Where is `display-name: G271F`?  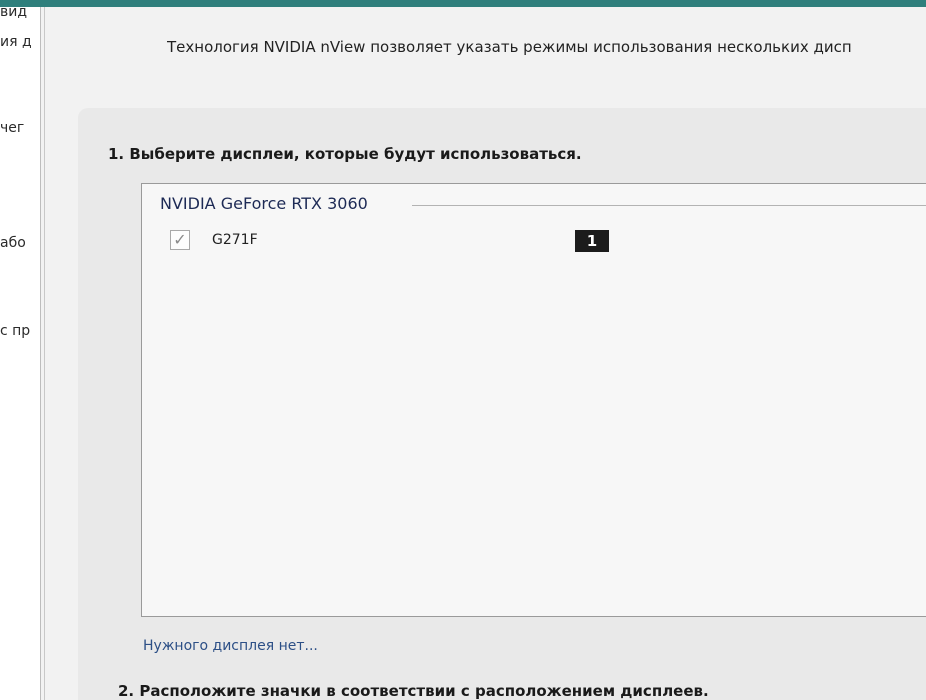 display-name: G271F is located at coordinates (235, 240).